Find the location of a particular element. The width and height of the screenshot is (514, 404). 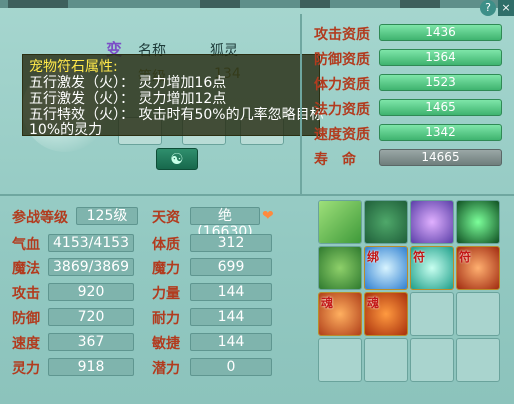

stat-label: 攻击 is located at coordinates (26, 294).